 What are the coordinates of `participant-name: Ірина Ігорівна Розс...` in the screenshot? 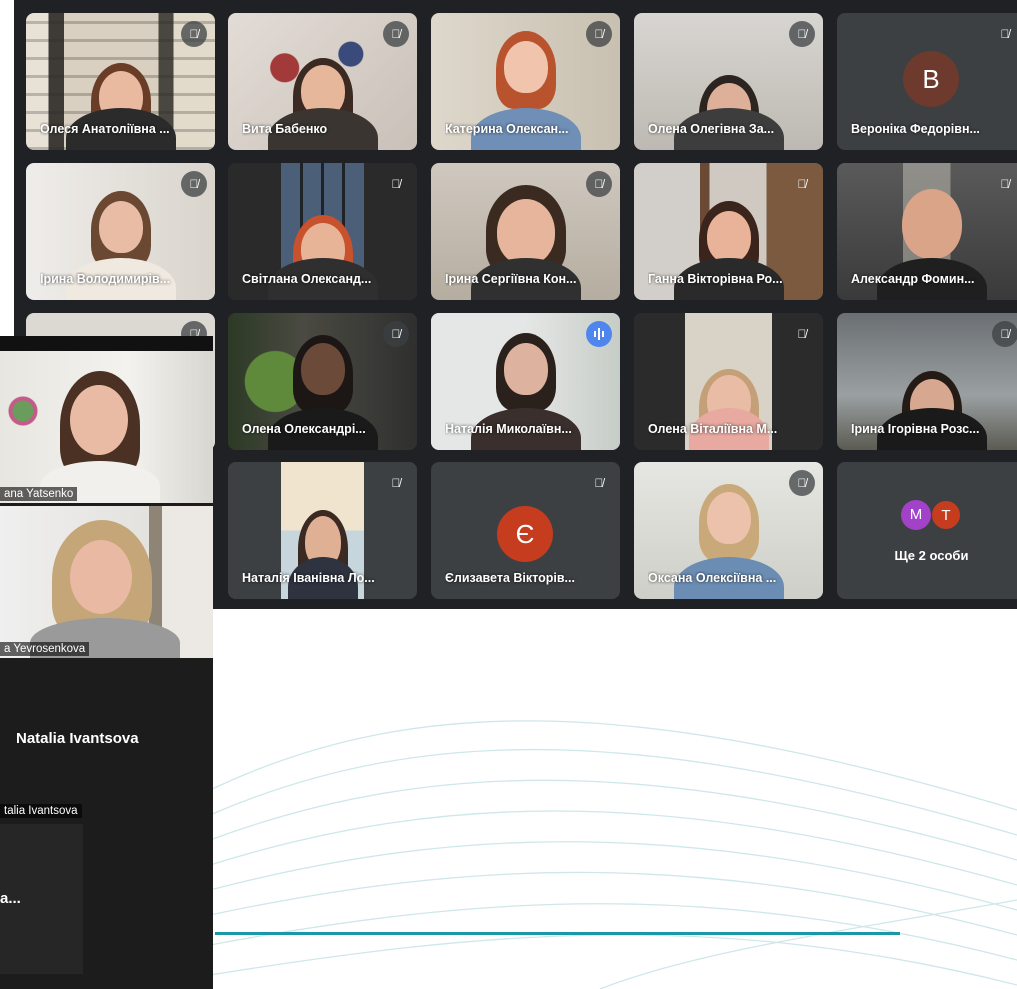 It's located at (915, 429).